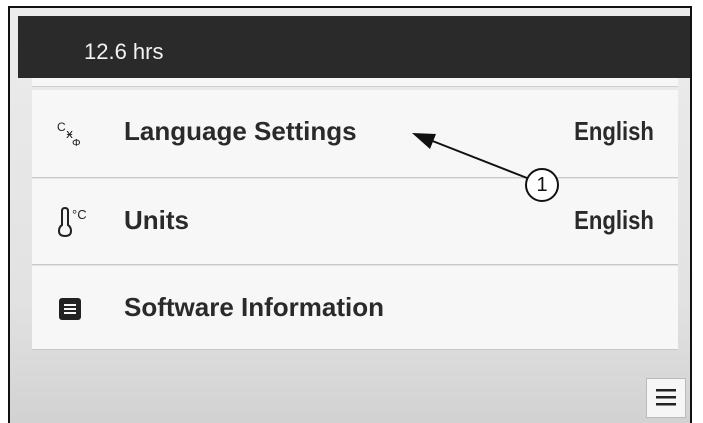 The height and width of the screenshot is (423, 703). What do you see at coordinates (124, 51) in the screenshot?
I see `engine-hours: 12.6 hrs` at bounding box center [124, 51].